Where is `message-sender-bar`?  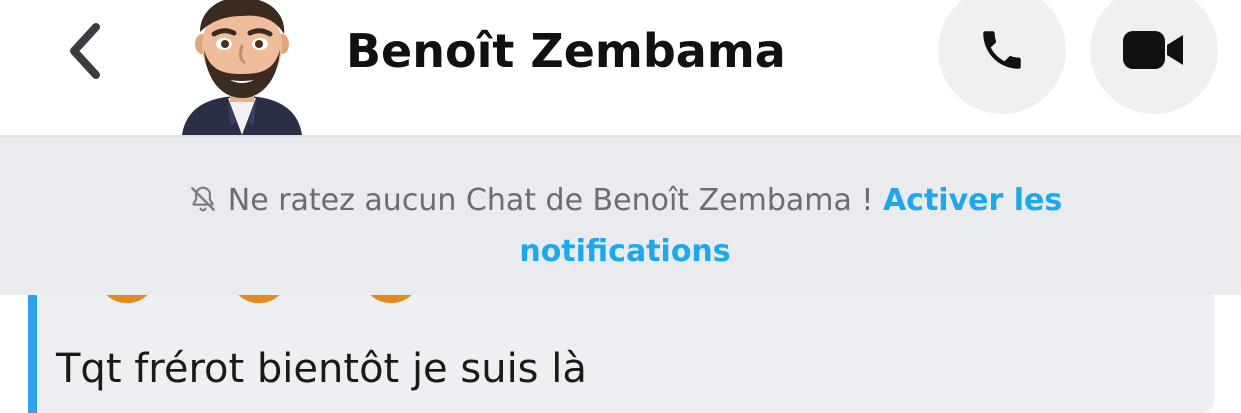 message-sender-bar is located at coordinates (32, 354).